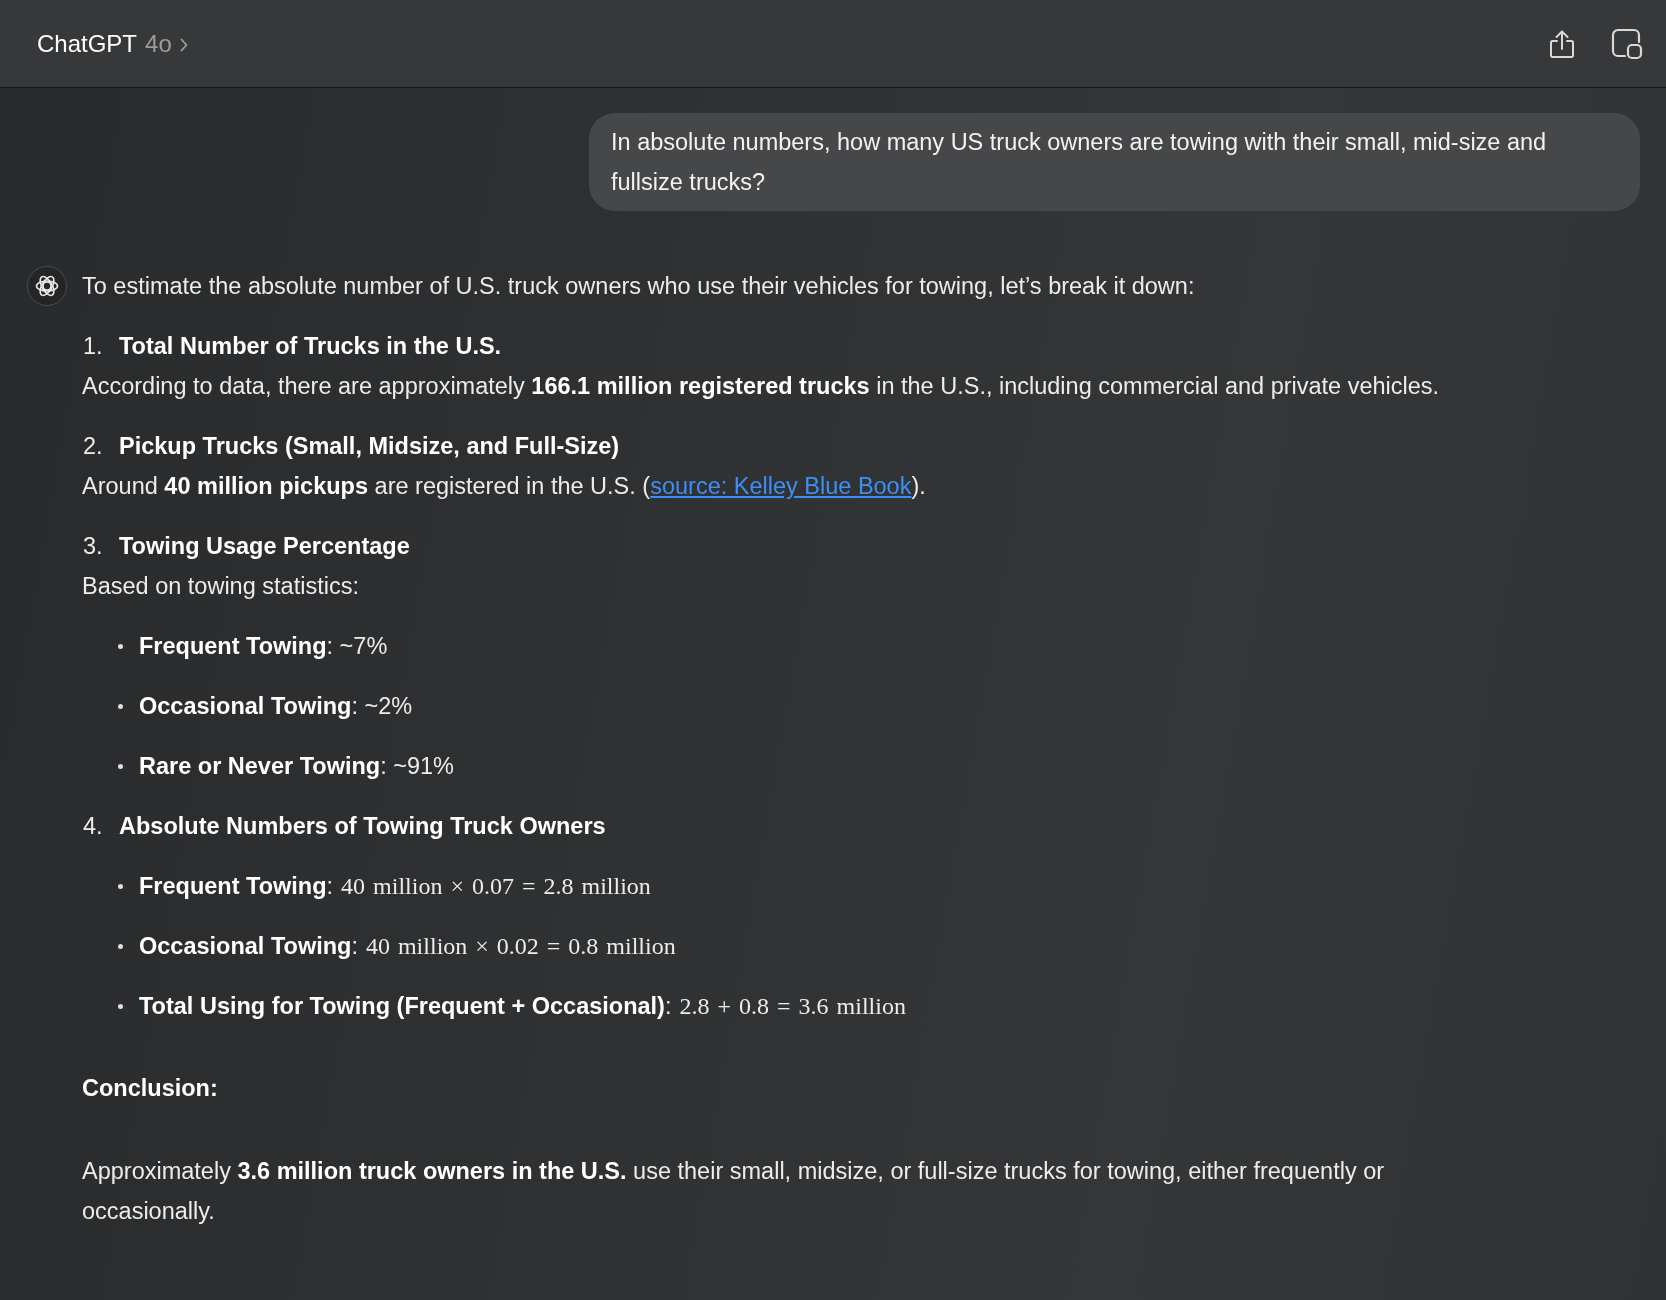 This screenshot has width=1666, height=1300. What do you see at coordinates (276, 706) in the screenshot?
I see `bullet-text: Occasional Towing: ~2%` at bounding box center [276, 706].